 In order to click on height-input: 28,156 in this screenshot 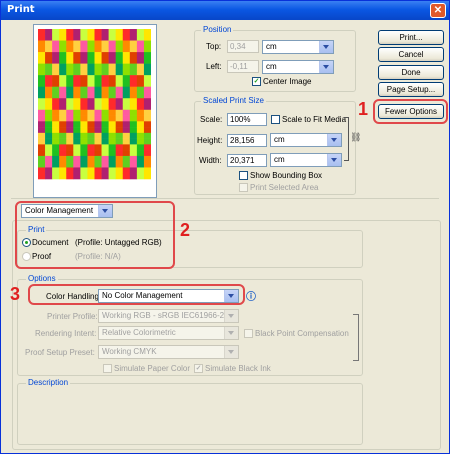, I will do `click(247, 140)`.